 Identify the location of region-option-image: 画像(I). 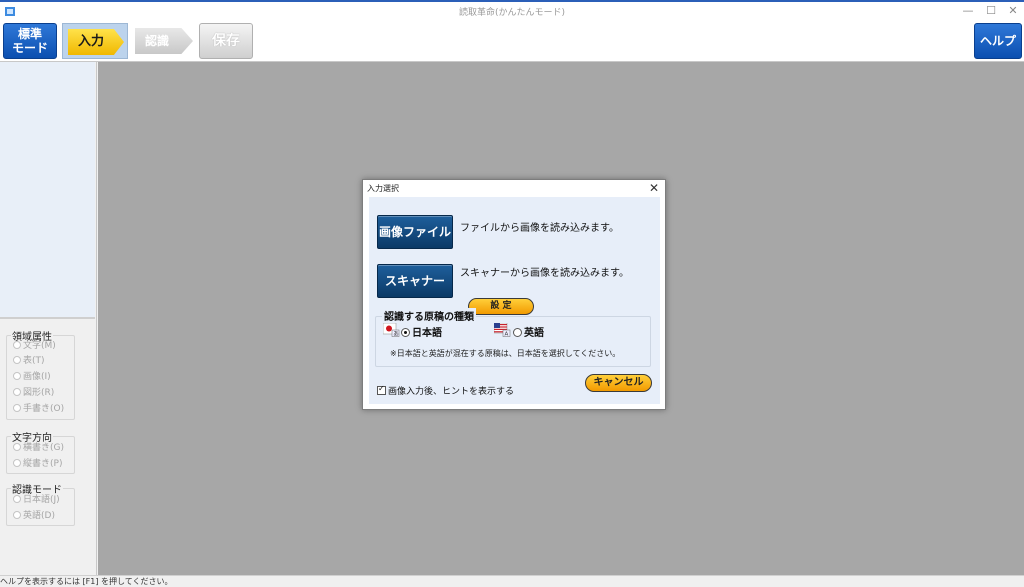
(32, 377).